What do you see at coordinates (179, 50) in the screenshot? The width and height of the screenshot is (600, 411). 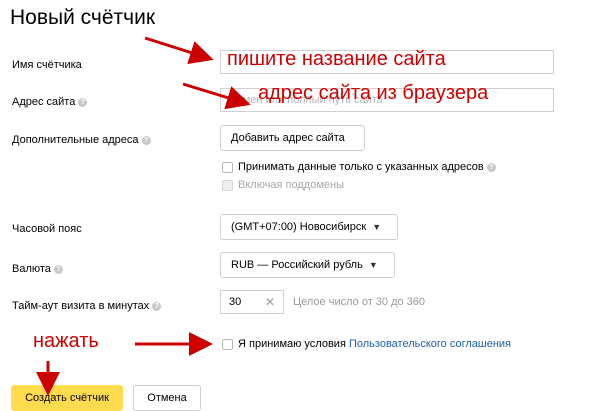 I see `arrow-to-name-field` at bounding box center [179, 50].